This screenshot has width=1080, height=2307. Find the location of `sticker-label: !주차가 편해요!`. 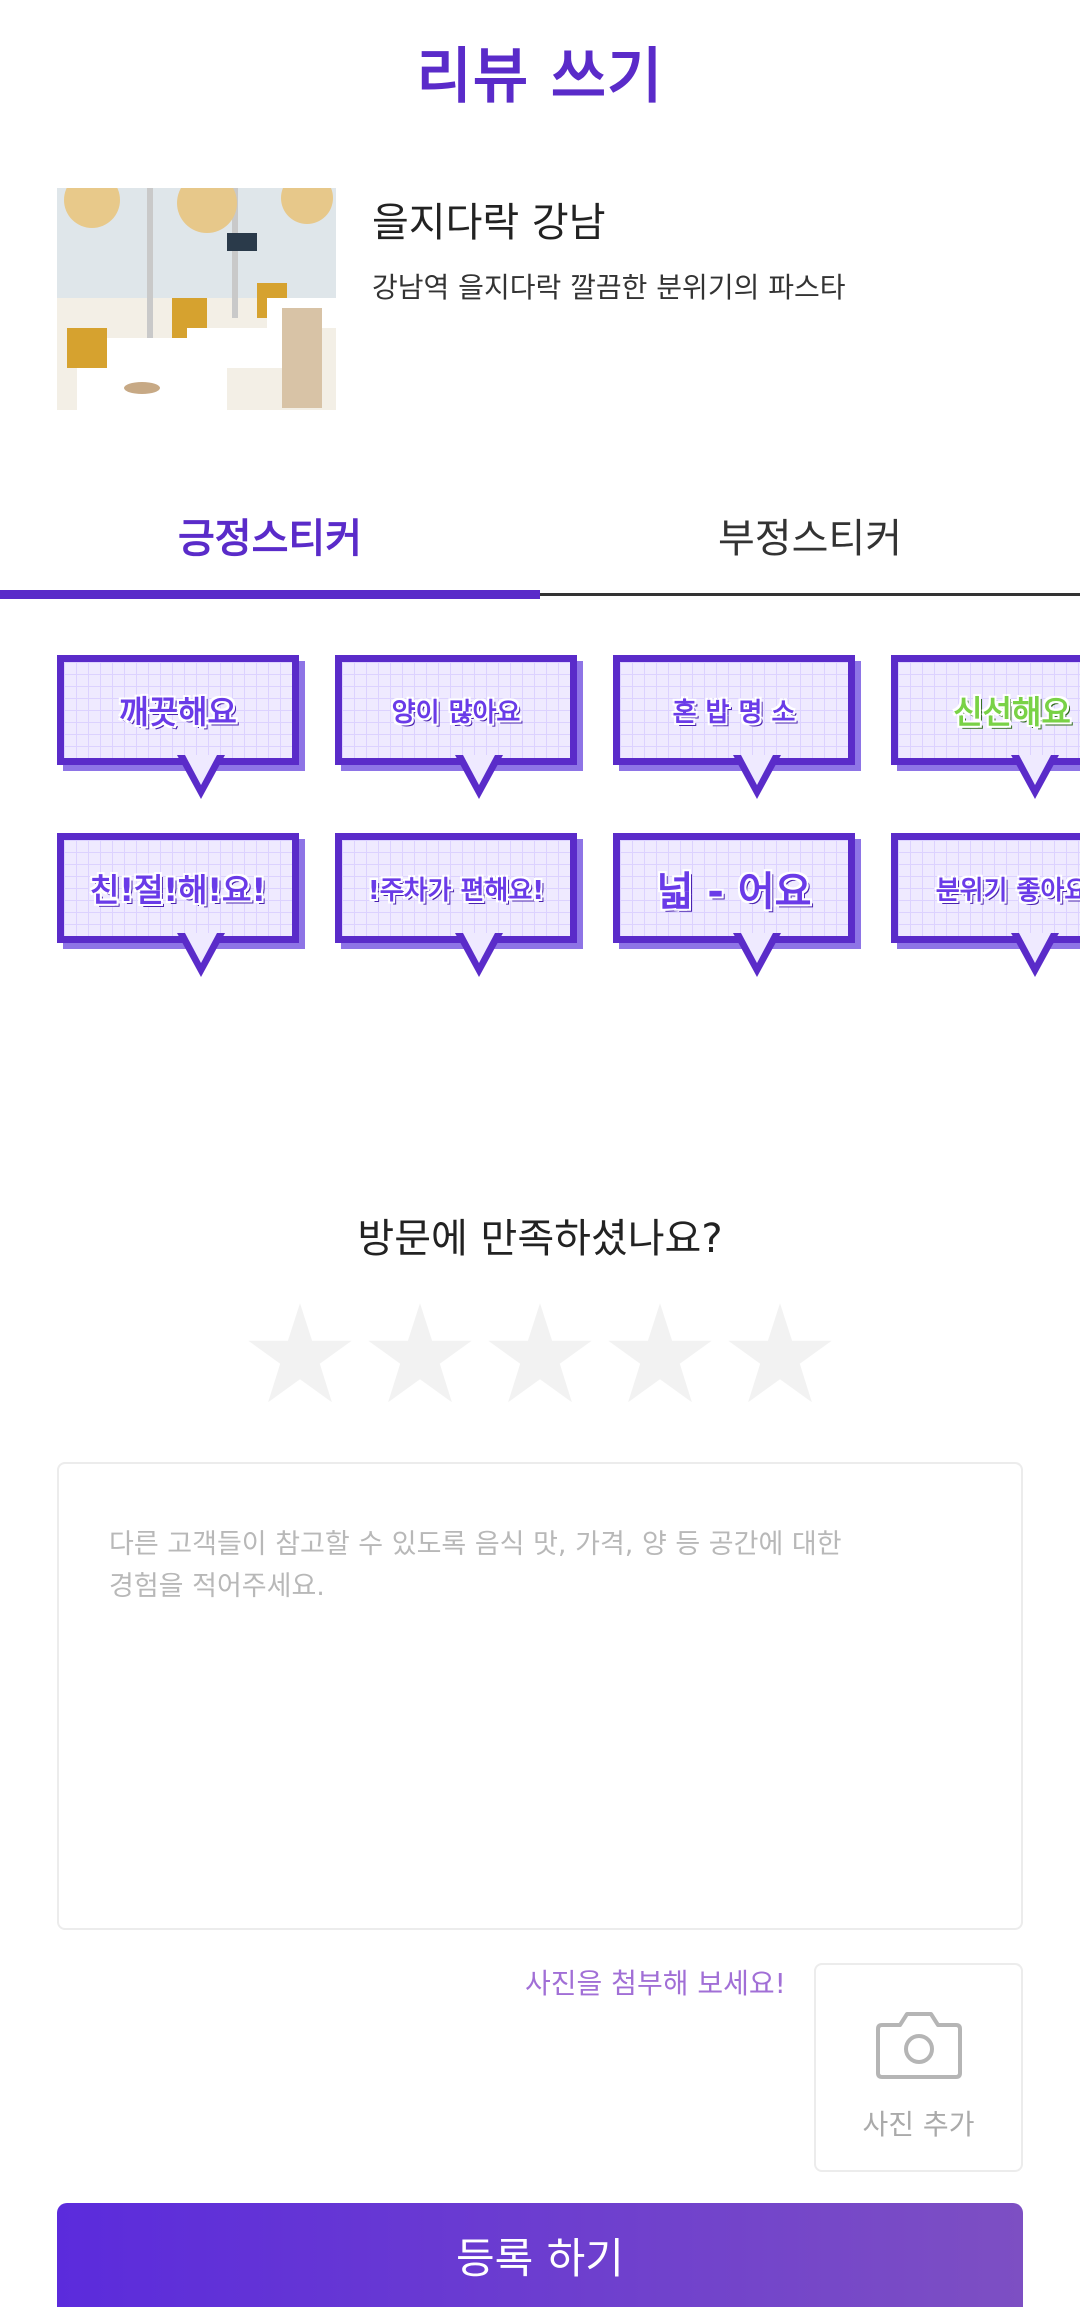

sticker-label: !주차가 편해요! is located at coordinates (456, 890).